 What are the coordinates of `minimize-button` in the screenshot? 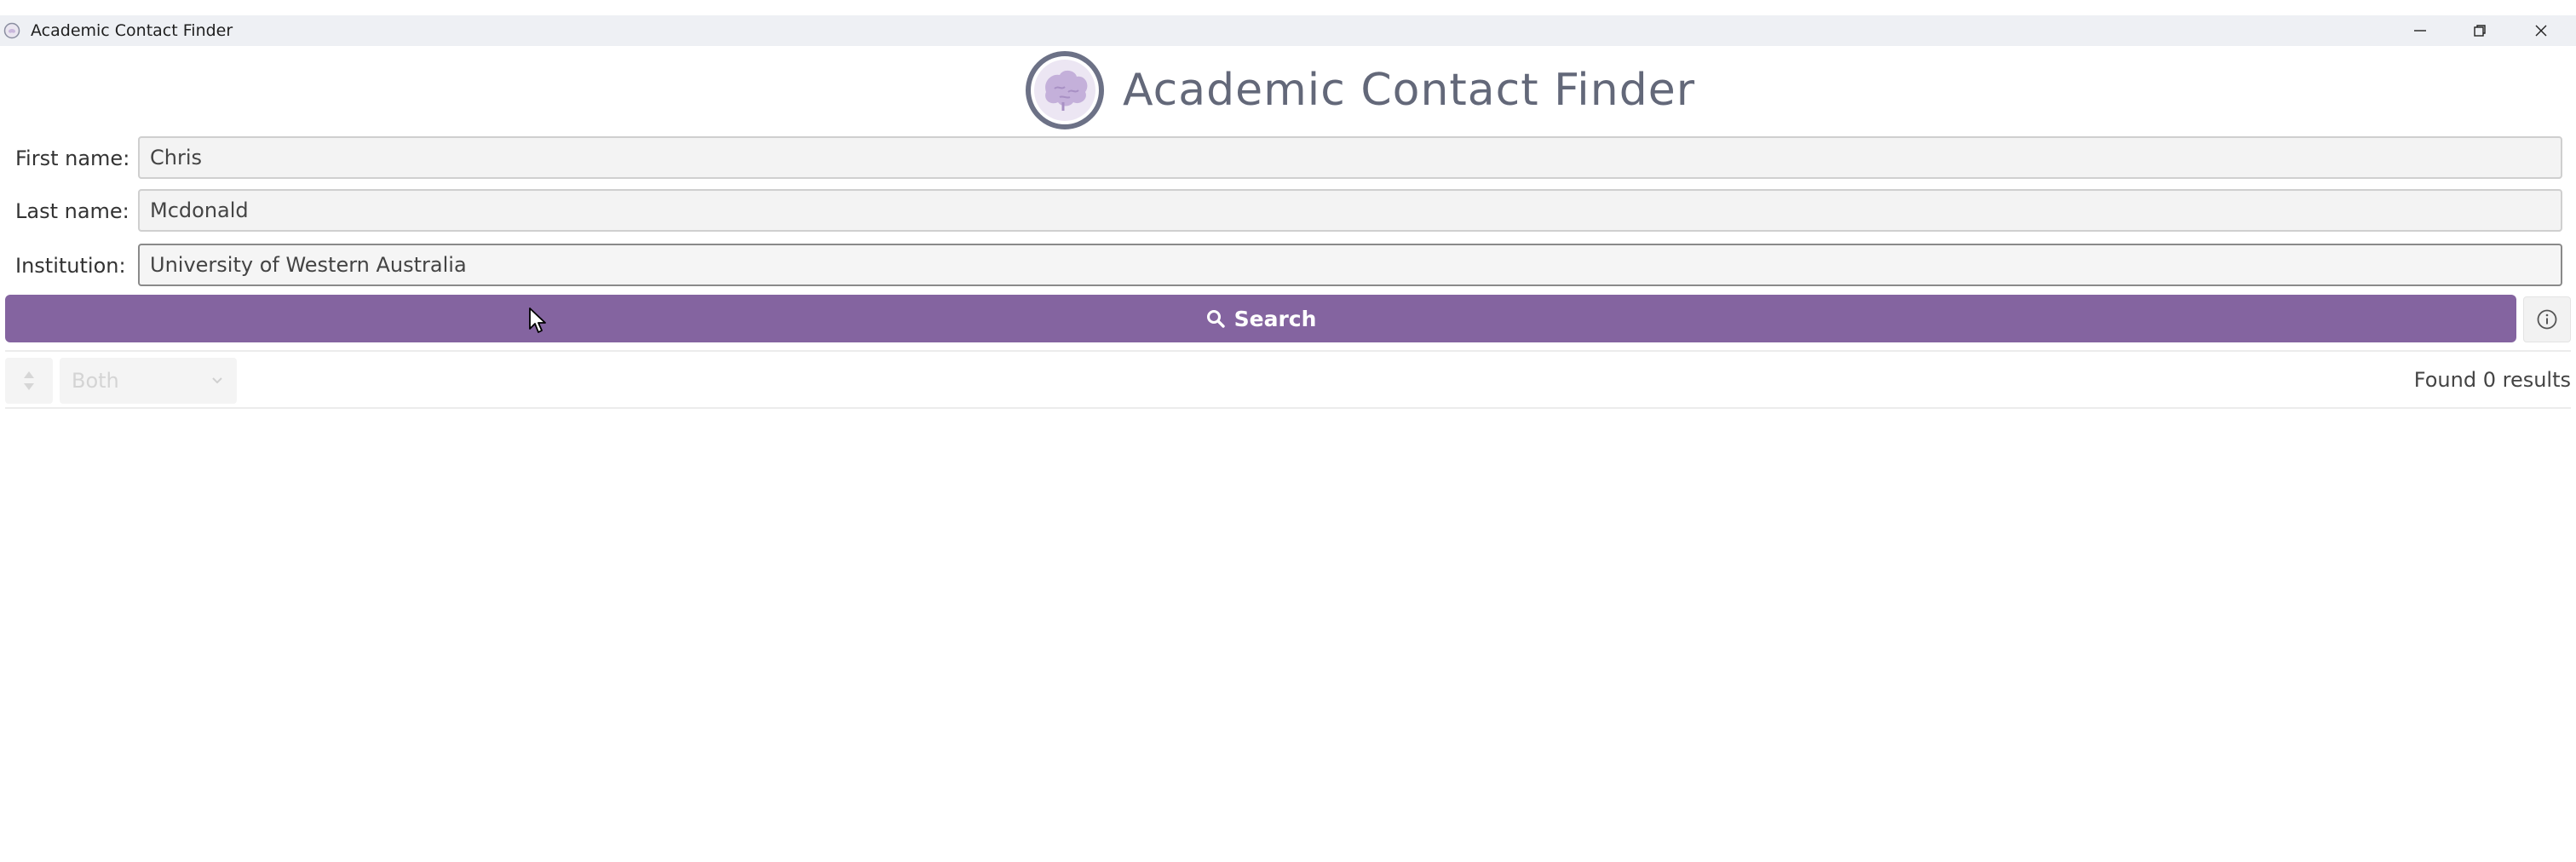 It's located at (2420, 30).